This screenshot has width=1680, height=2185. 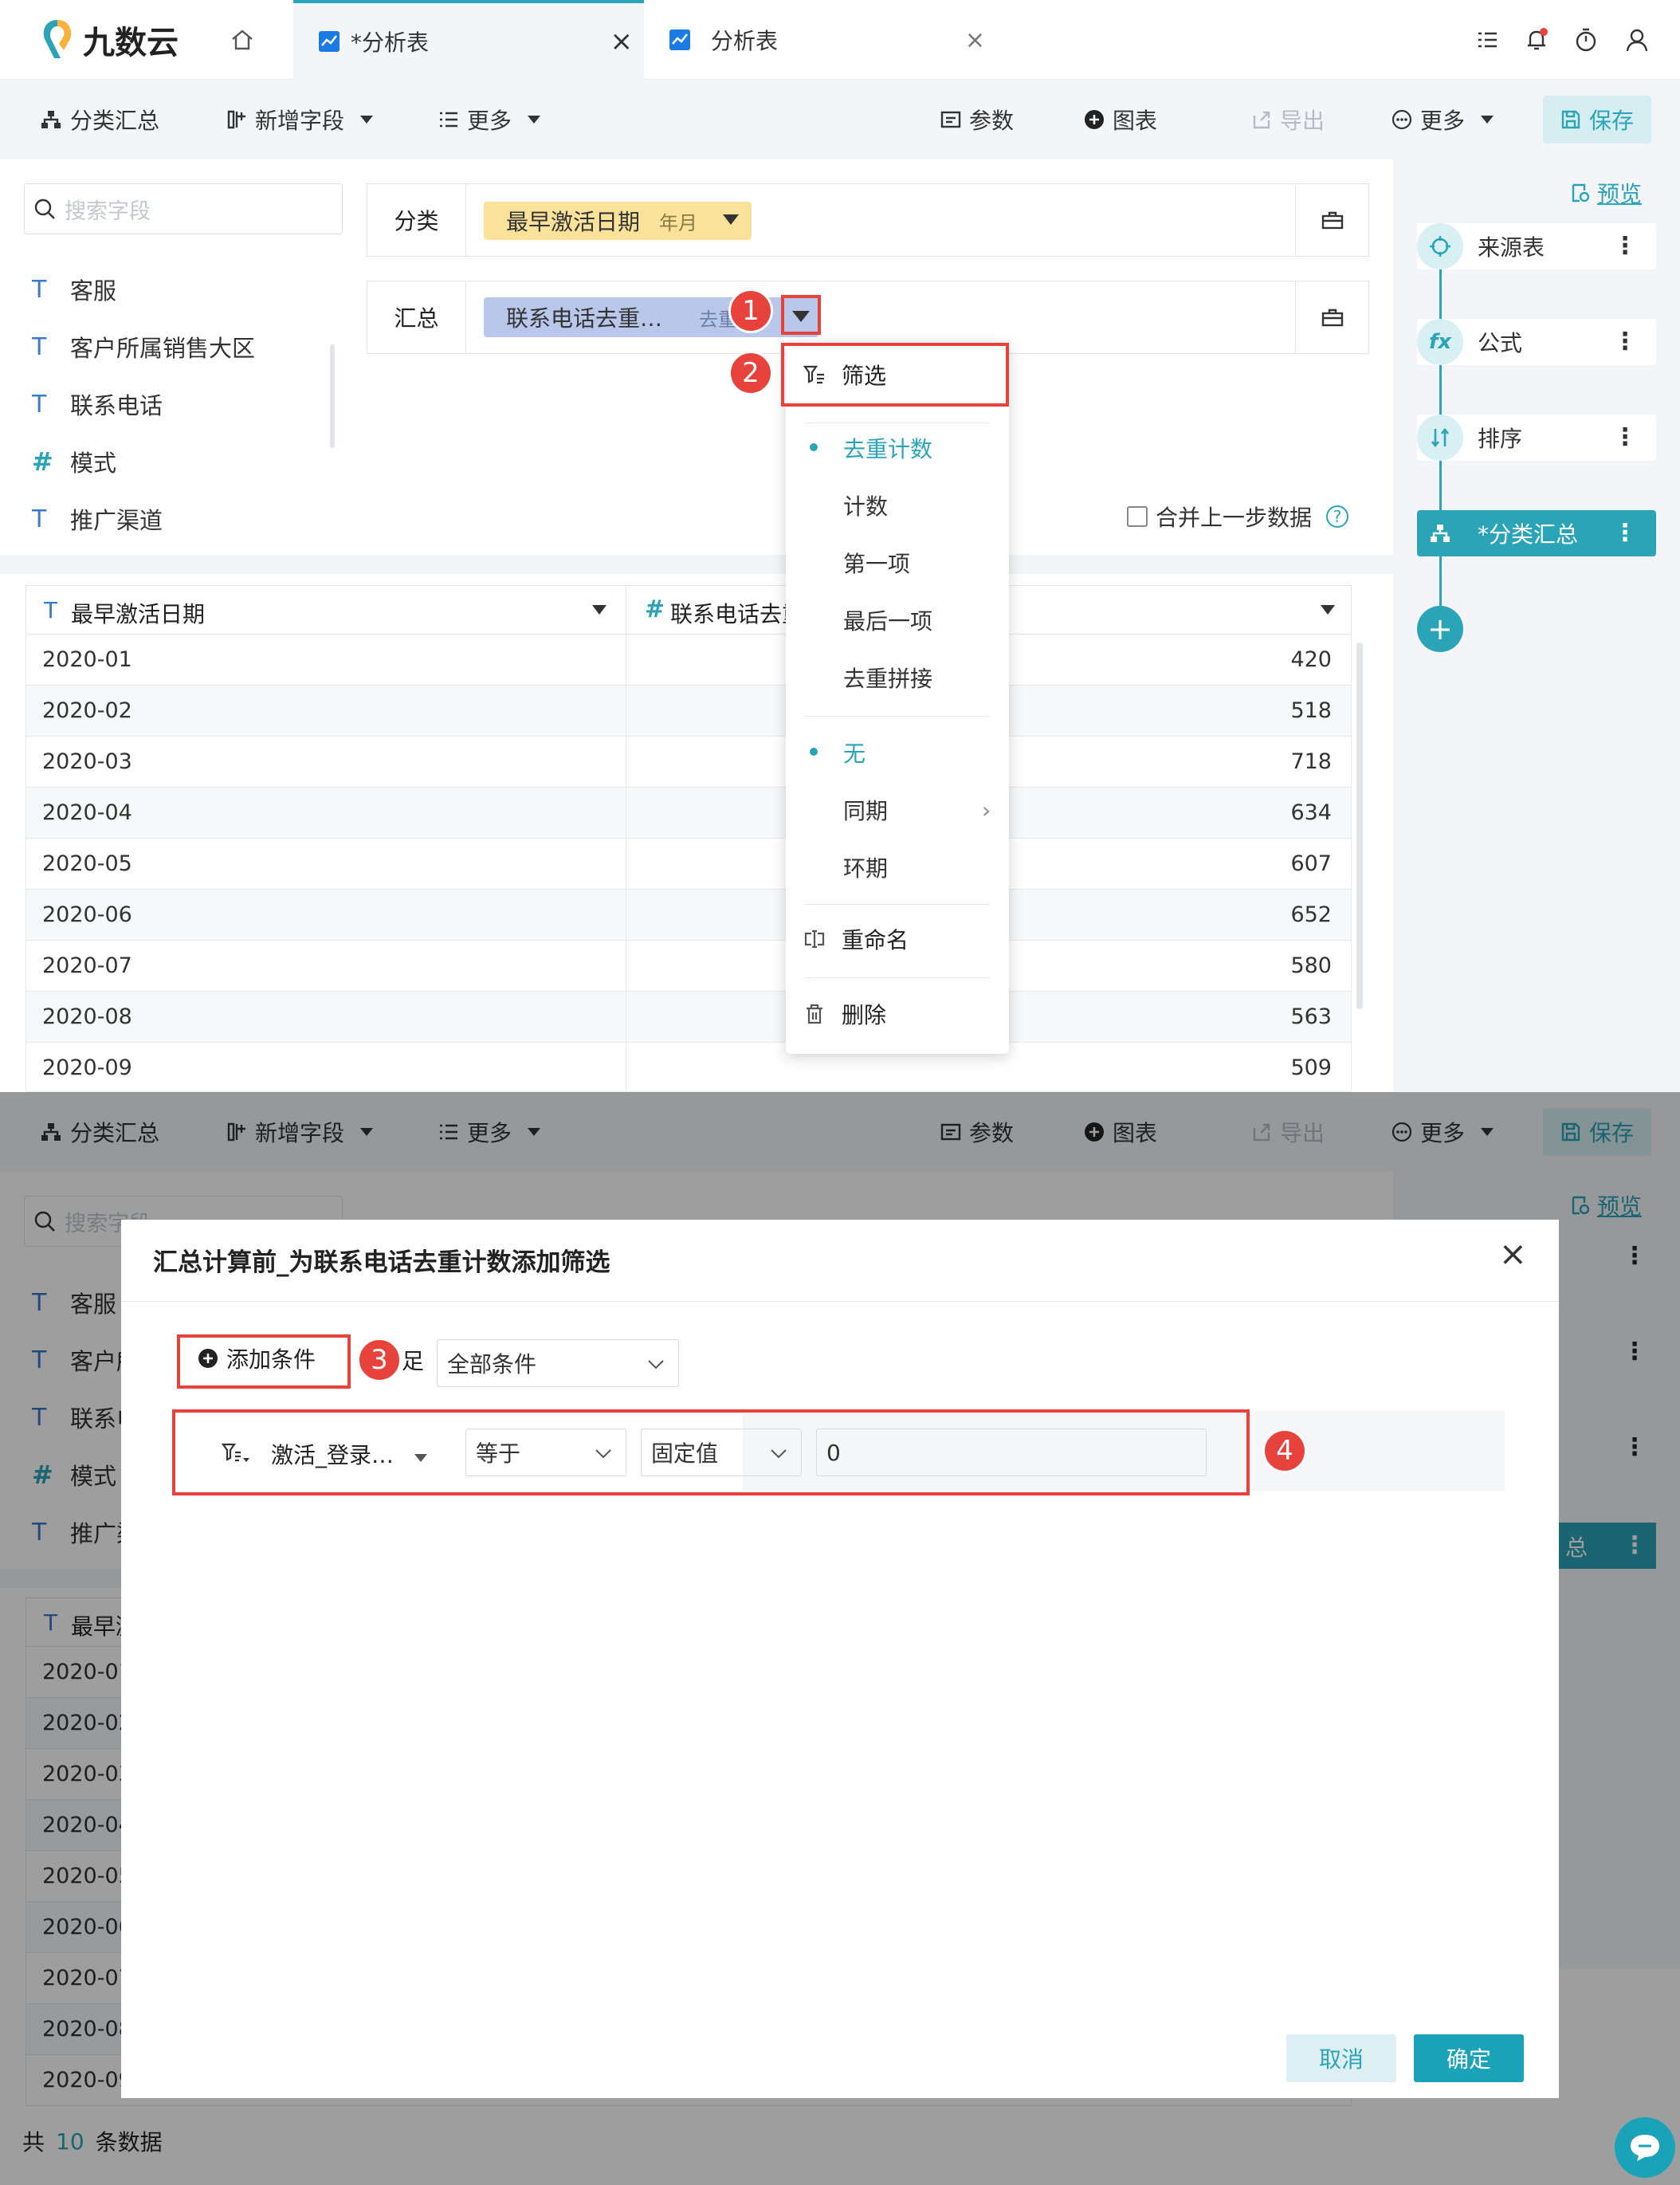 What do you see at coordinates (380, 1360) in the screenshot?
I see `step-badge-3: 3` at bounding box center [380, 1360].